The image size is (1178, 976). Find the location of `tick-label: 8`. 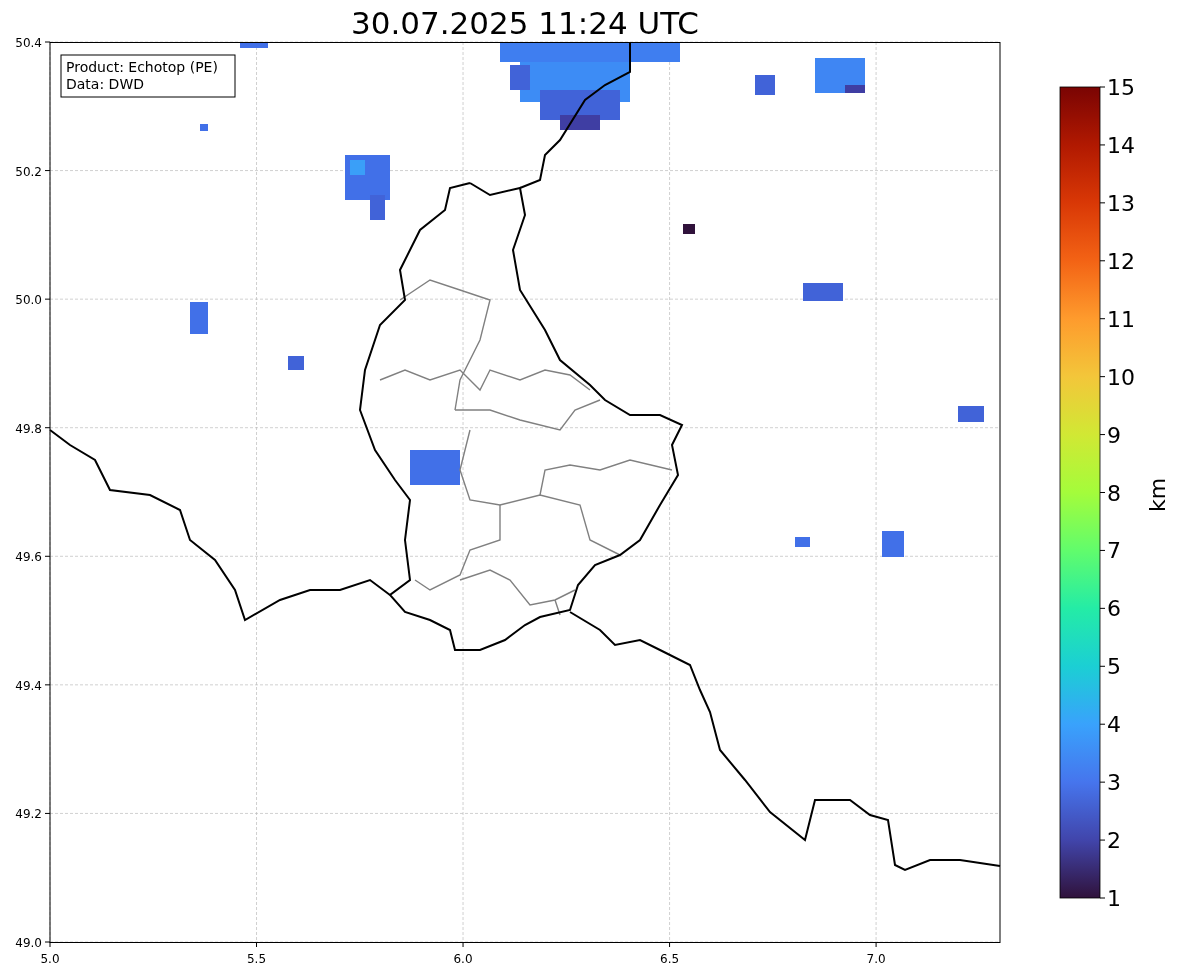

tick-label: 8 is located at coordinates (1114, 493).